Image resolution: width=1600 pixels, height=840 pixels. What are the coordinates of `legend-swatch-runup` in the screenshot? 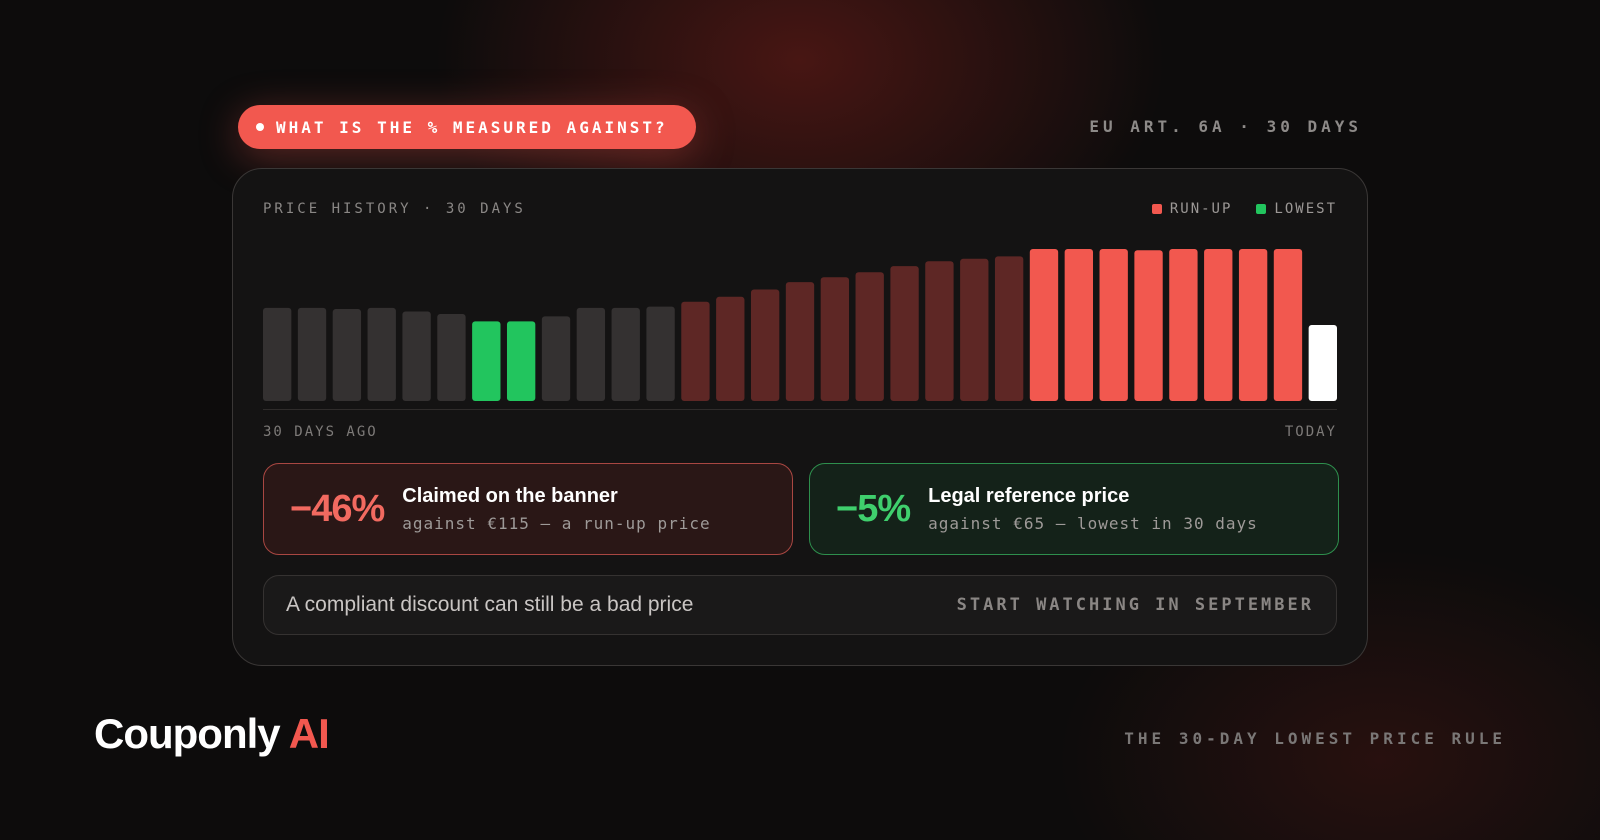 It's located at (1156, 209).